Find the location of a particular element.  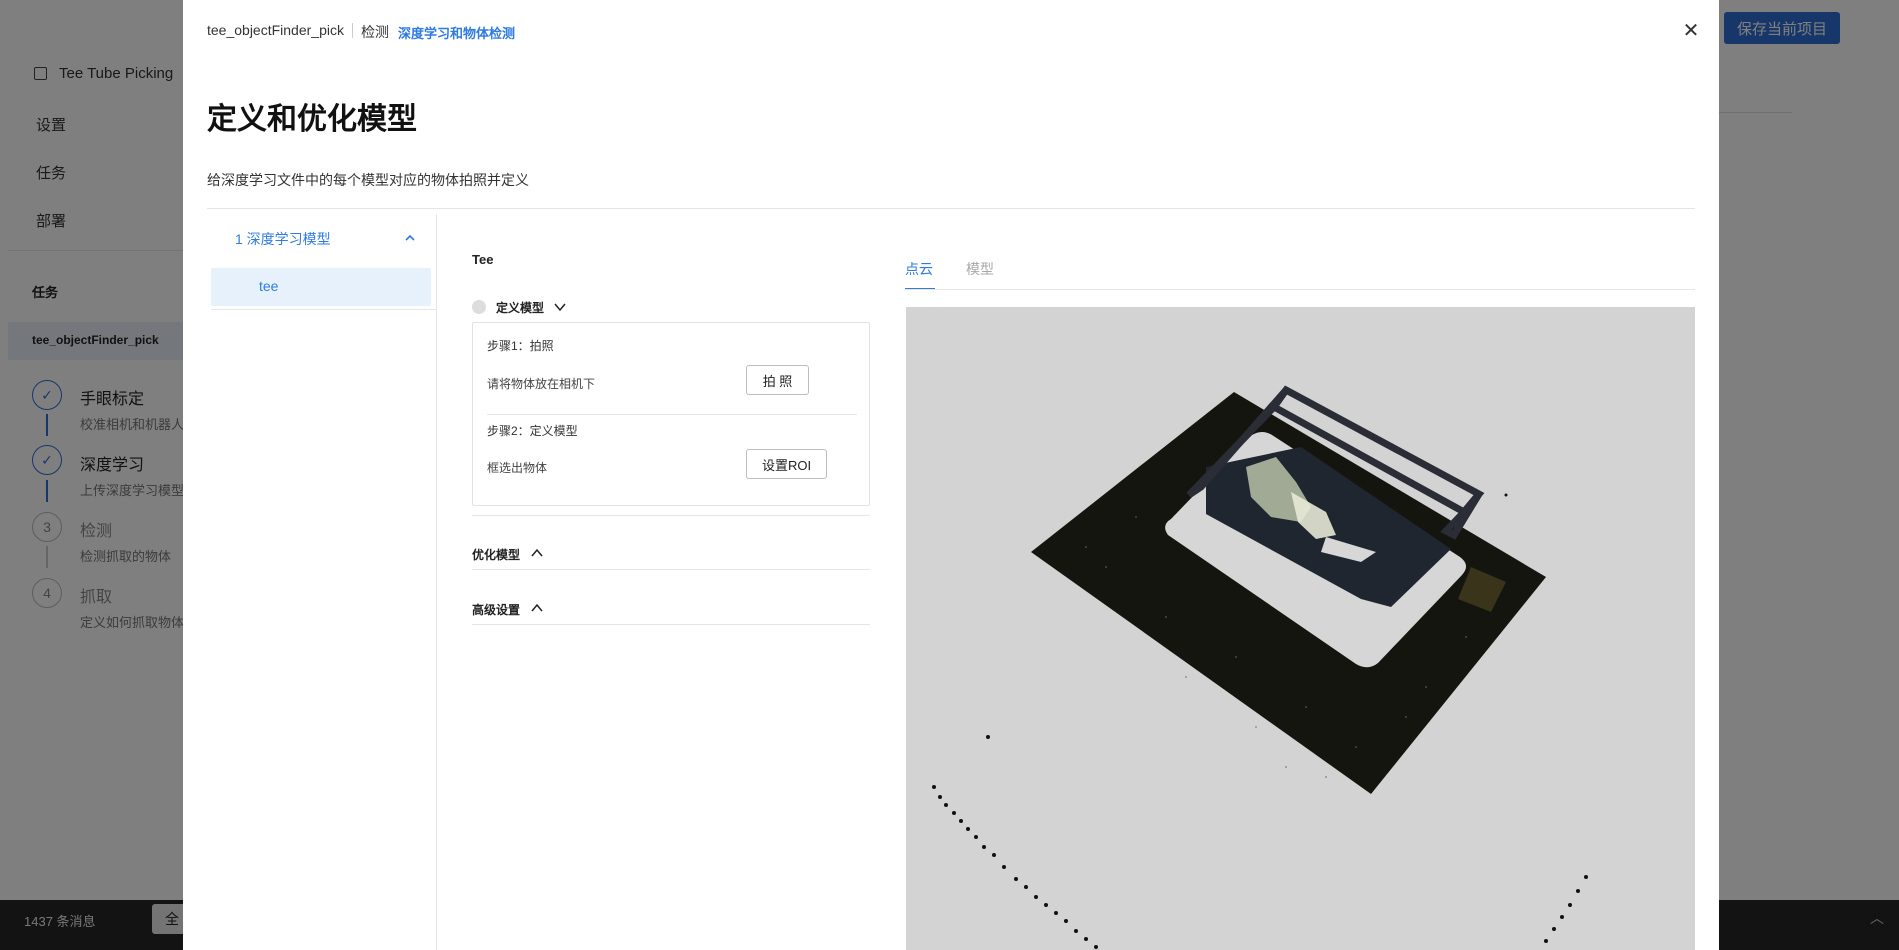

breadcrumb-task: tee_objectFinder_pick is located at coordinates (275, 30).